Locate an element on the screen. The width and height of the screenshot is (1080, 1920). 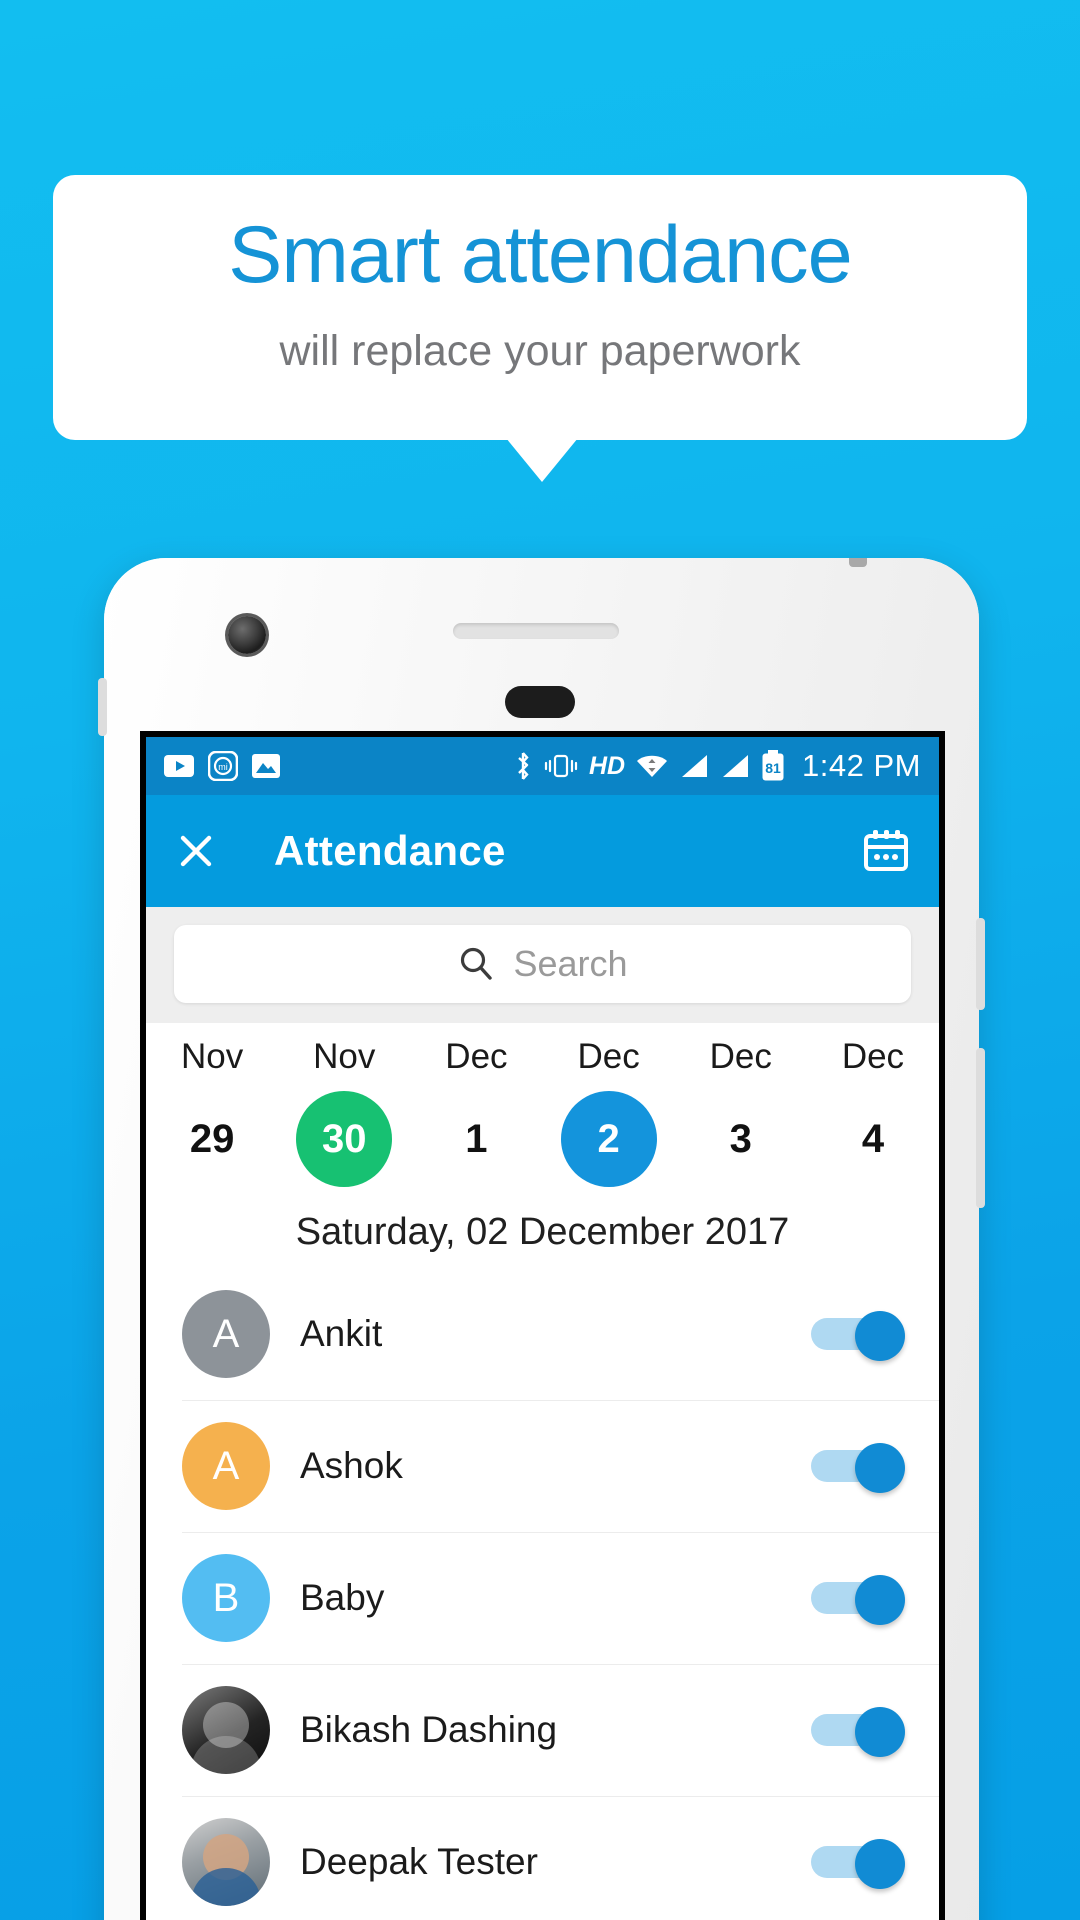
date-cell-3: Dec 2 is located at coordinates (609, 1112).